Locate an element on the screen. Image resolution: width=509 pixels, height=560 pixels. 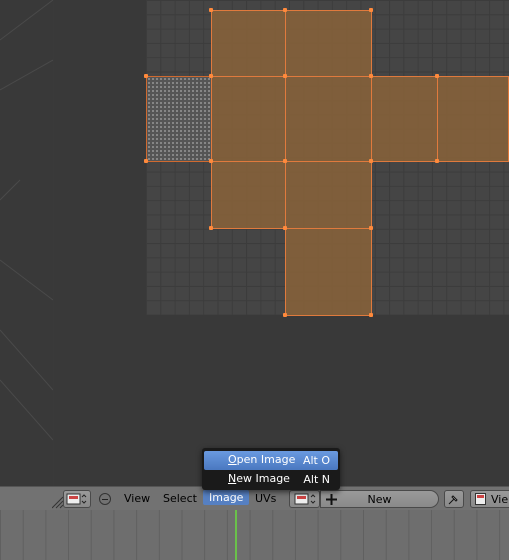
open-image-mnemonic: O is located at coordinates (232, 459).